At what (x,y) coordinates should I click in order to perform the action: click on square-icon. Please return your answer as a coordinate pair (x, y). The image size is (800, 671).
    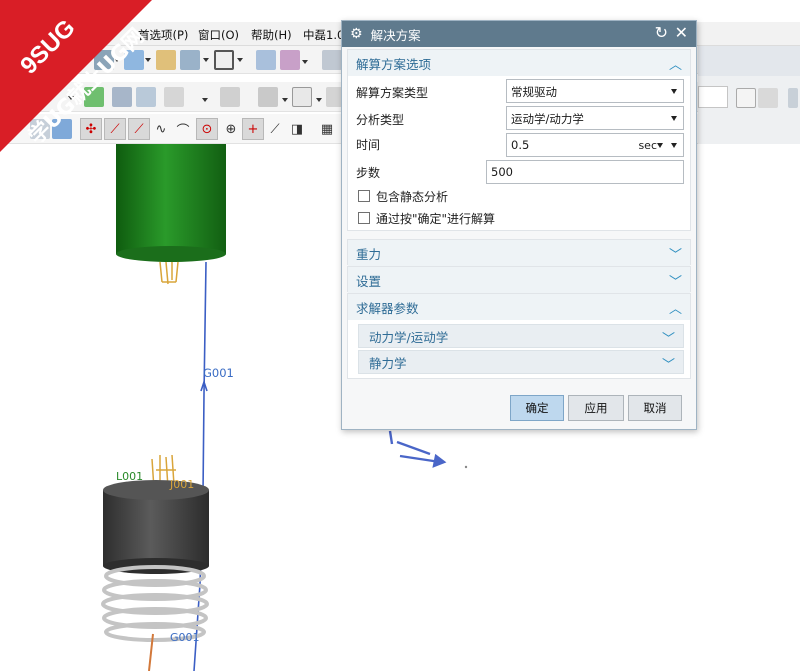
    Looking at the image, I should click on (224, 60).